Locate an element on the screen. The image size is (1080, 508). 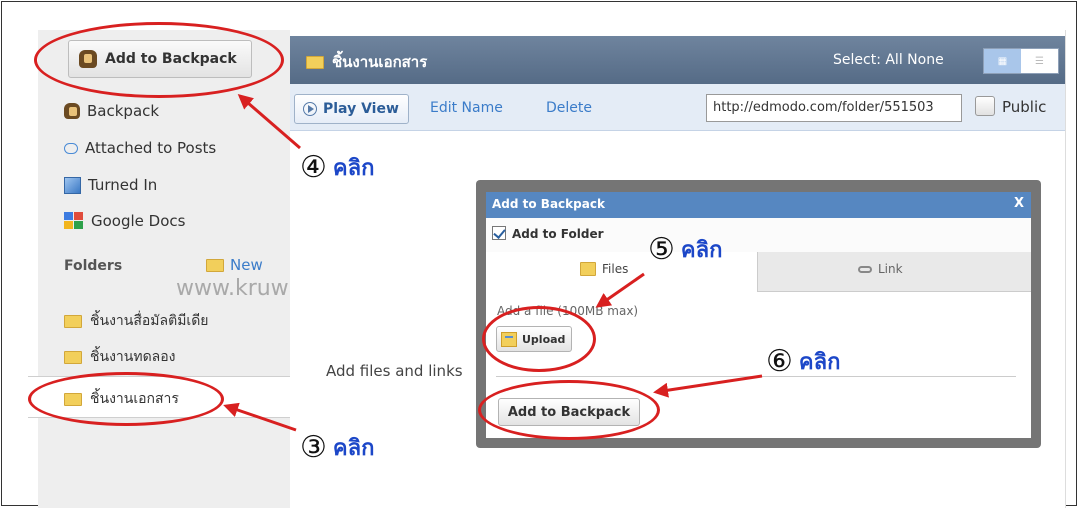
step-number: ③ is located at coordinates (313, 447).